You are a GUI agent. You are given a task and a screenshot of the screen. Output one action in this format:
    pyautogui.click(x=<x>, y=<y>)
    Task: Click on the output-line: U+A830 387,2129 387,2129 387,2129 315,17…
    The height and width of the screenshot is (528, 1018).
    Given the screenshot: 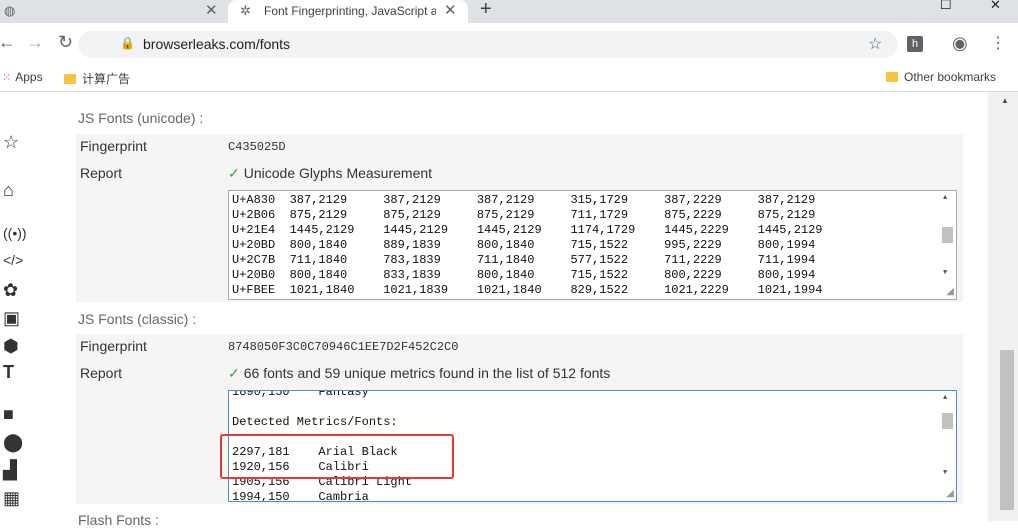 What is the action you would take?
    pyautogui.click(x=524, y=200)
    